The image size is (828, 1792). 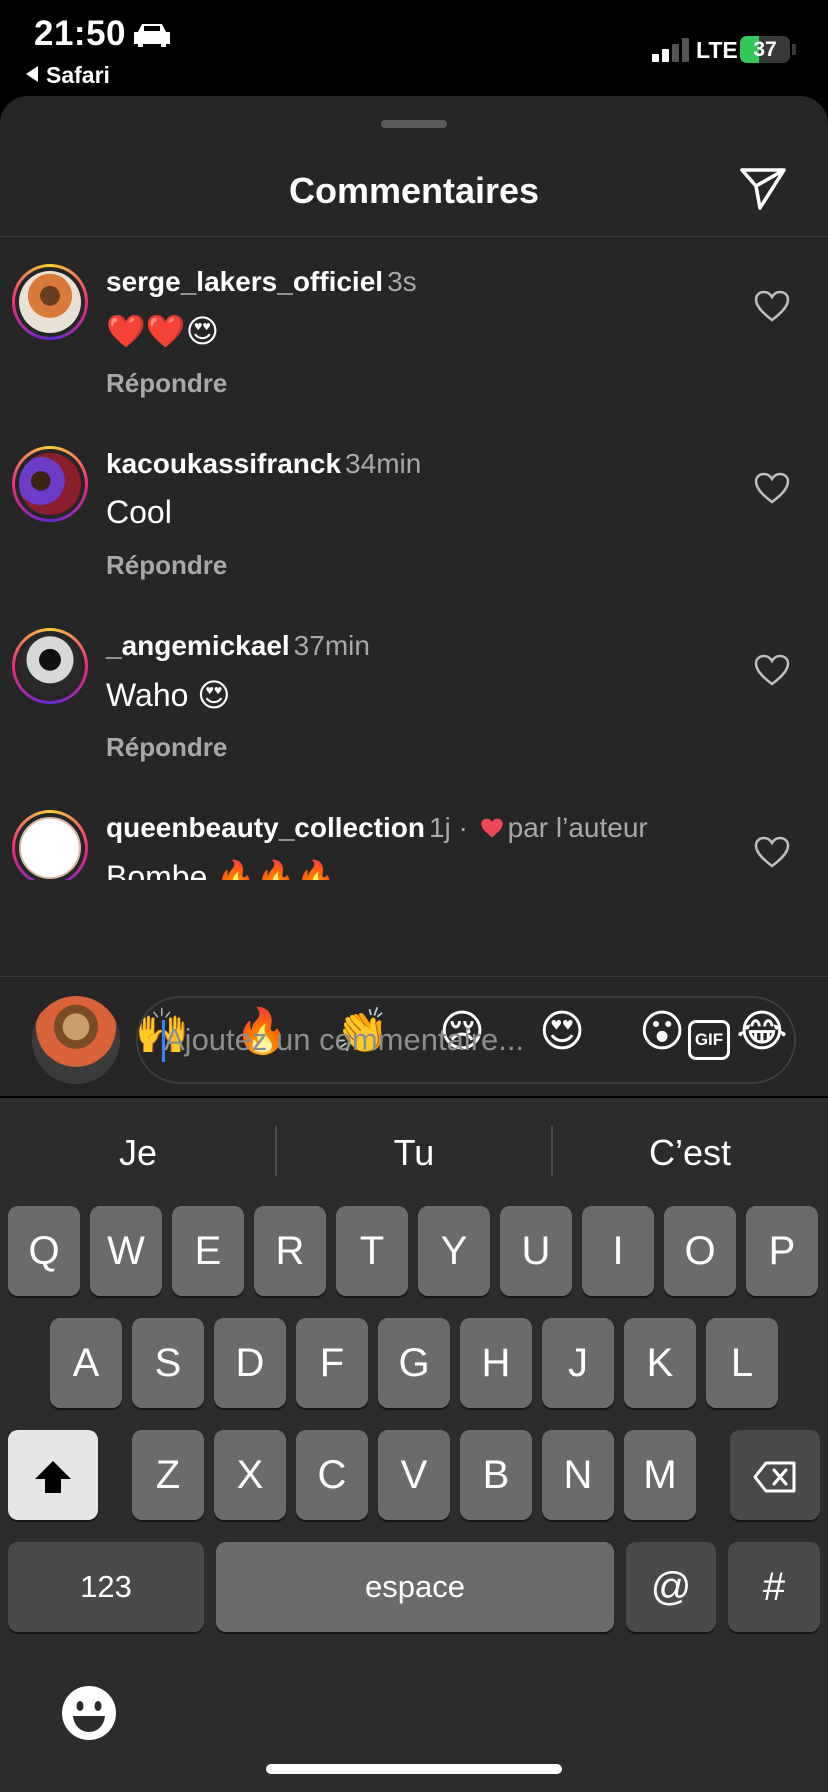 I want to click on sheet-title: Commentaires, so click(x=414, y=190).